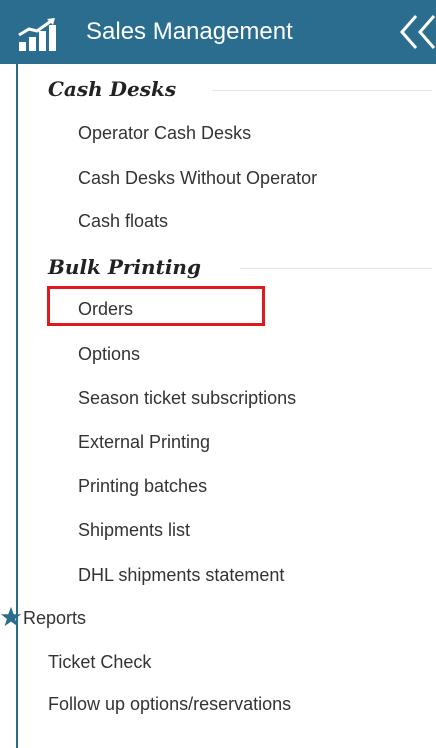  I want to click on sidebar-header: Sales Management, so click(218, 32).